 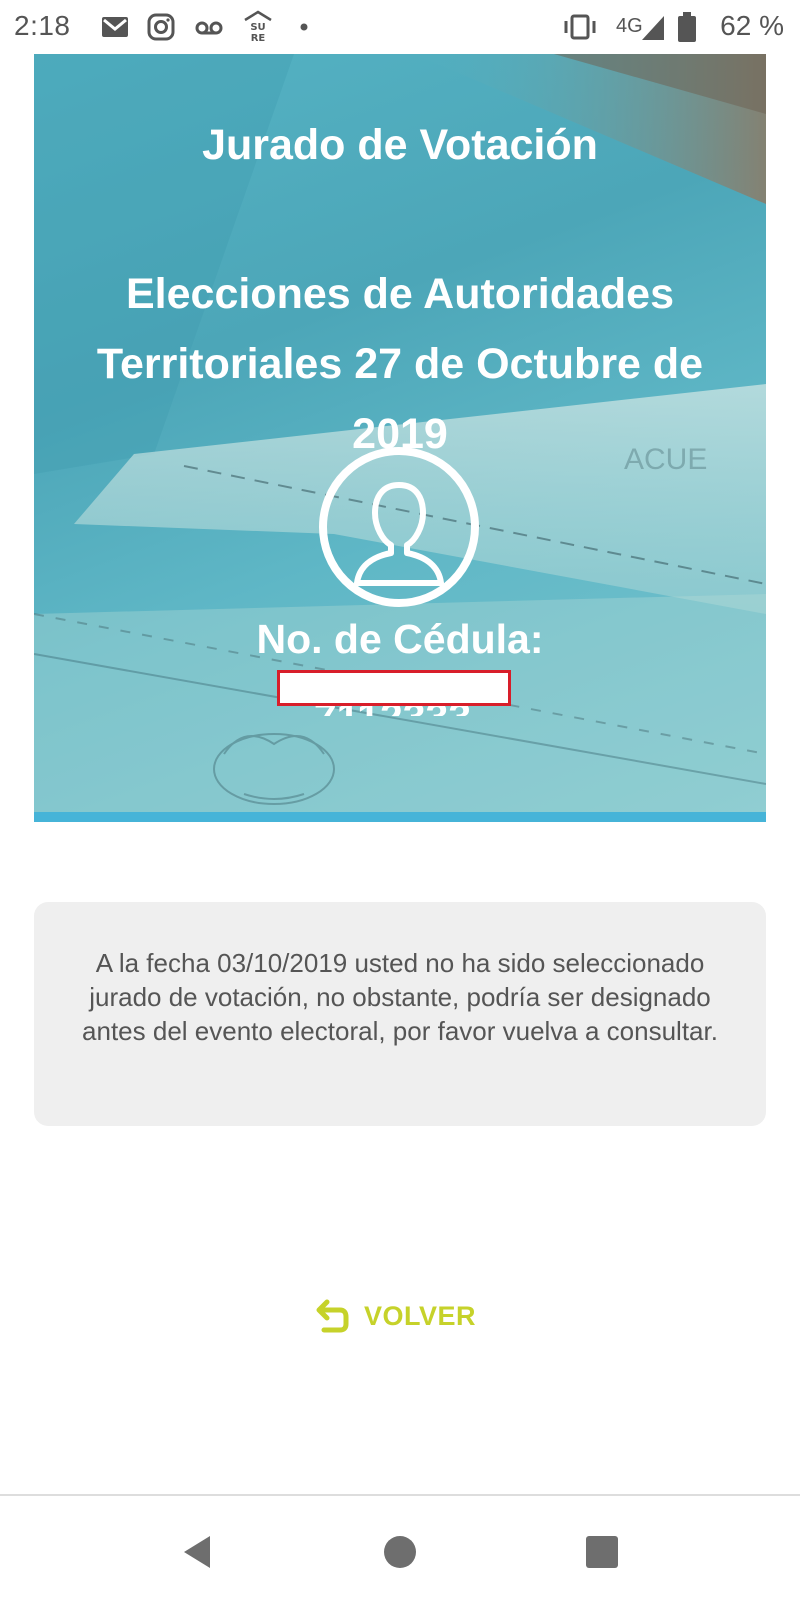 What do you see at coordinates (687, 27) in the screenshot?
I see `battery-icon` at bounding box center [687, 27].